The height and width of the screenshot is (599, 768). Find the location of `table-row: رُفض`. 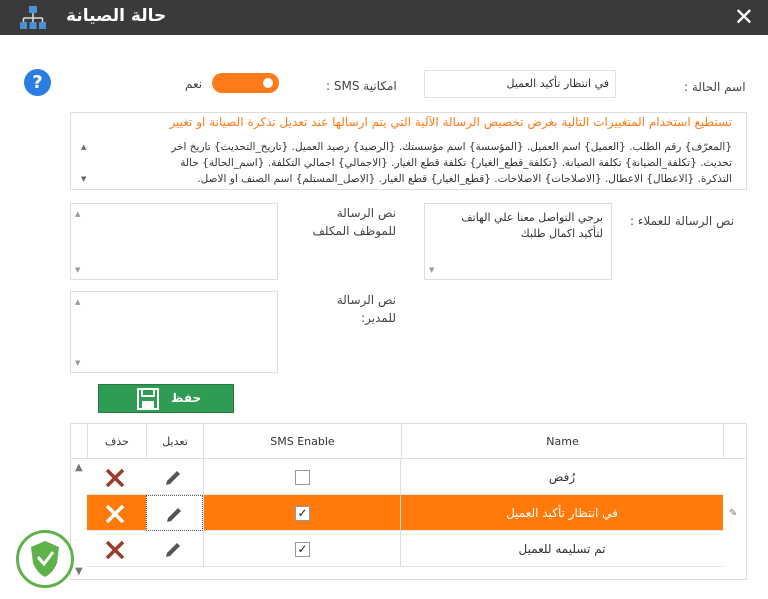

table-row: رُفض is located at coordinates (405, 477).